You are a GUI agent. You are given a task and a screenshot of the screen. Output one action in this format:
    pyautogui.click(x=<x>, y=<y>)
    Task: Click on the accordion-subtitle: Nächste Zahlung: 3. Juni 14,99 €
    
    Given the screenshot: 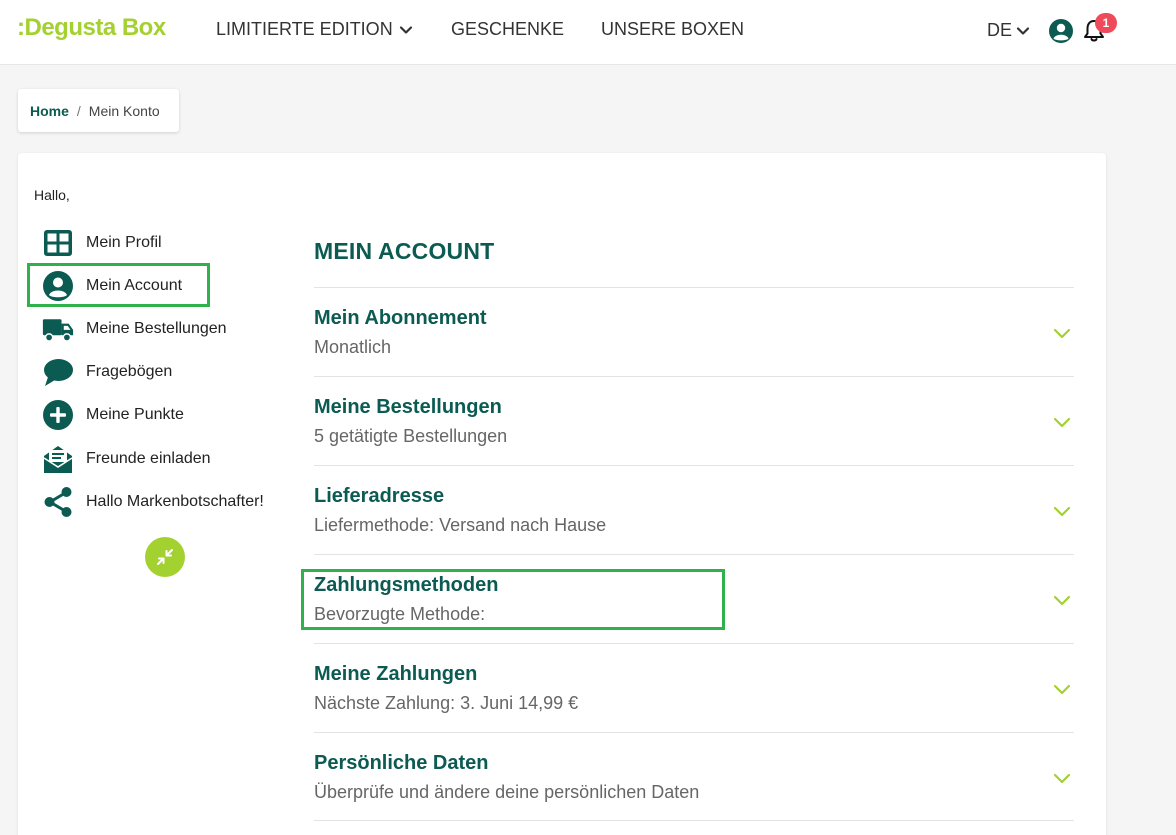 What is the action you would take?
    pyautogui.click(x=446, y=703)
    